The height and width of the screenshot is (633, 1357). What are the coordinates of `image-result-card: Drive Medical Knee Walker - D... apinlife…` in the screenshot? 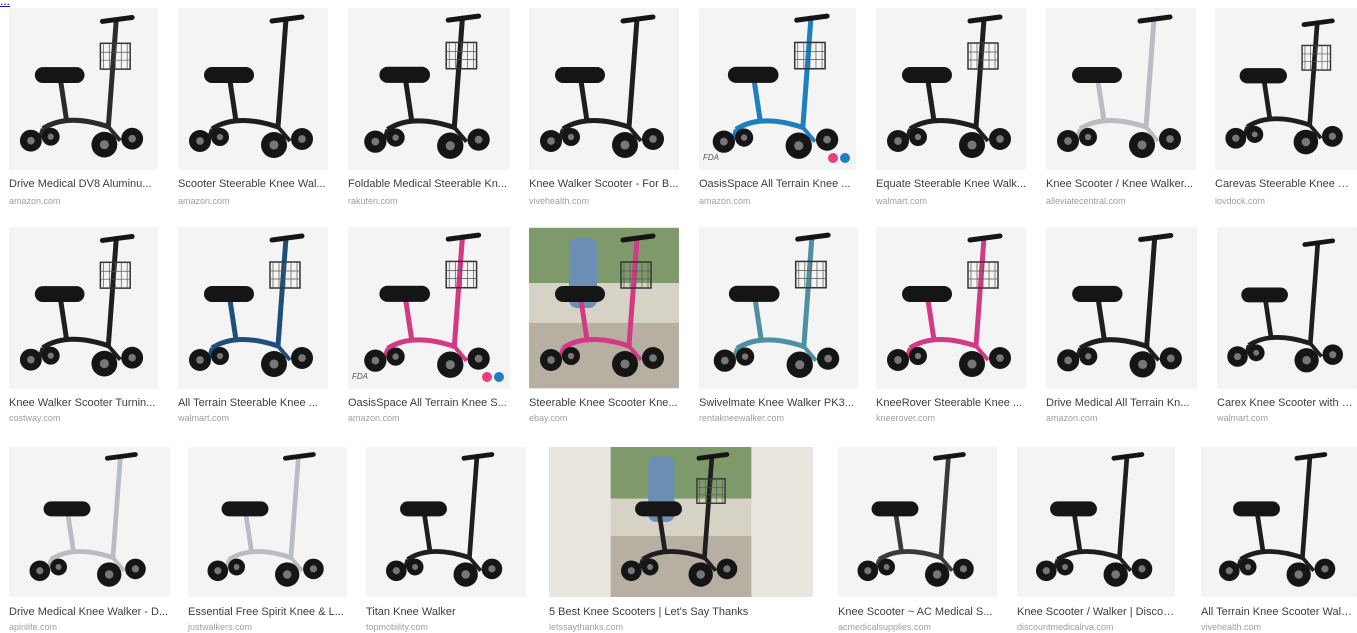 It's located at (89, 540).